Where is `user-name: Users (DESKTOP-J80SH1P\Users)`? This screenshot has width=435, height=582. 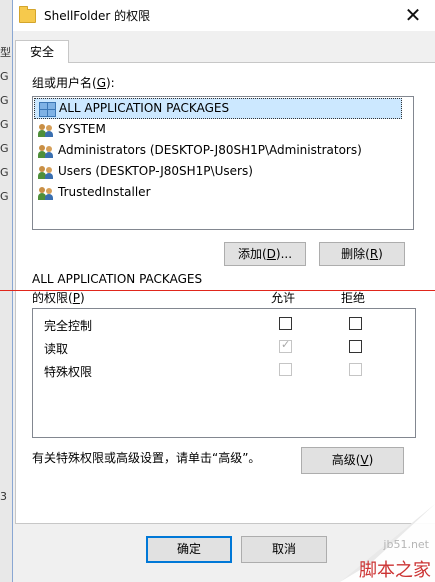
user-name: Users (DESKTOP-J80SH1P\Users) is located at coordinates (155, 171).